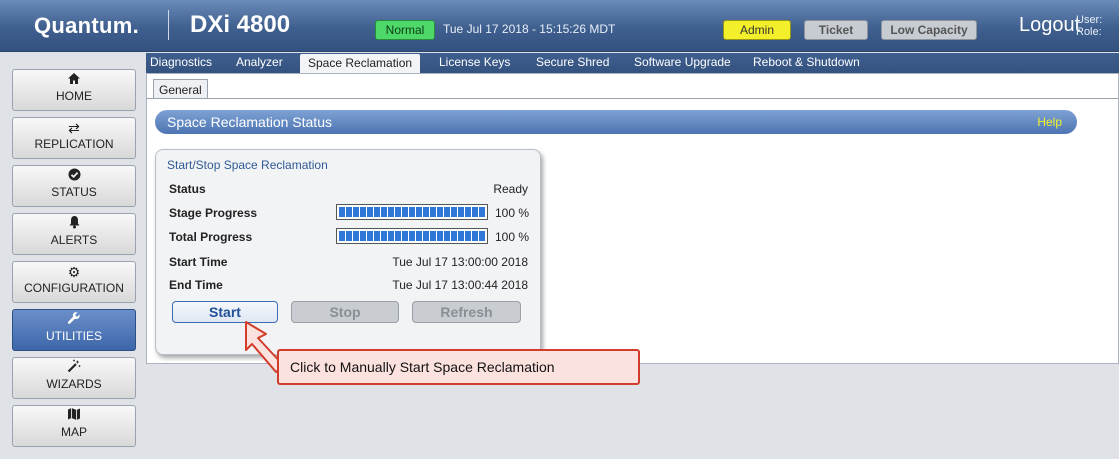 This screenshot has width=1119, height=459. What do you see at coordinates (247, 165) in the screenshot?
I see `panel-title: Start/Stop Space Reclamation` at bounding box center [247, 165].